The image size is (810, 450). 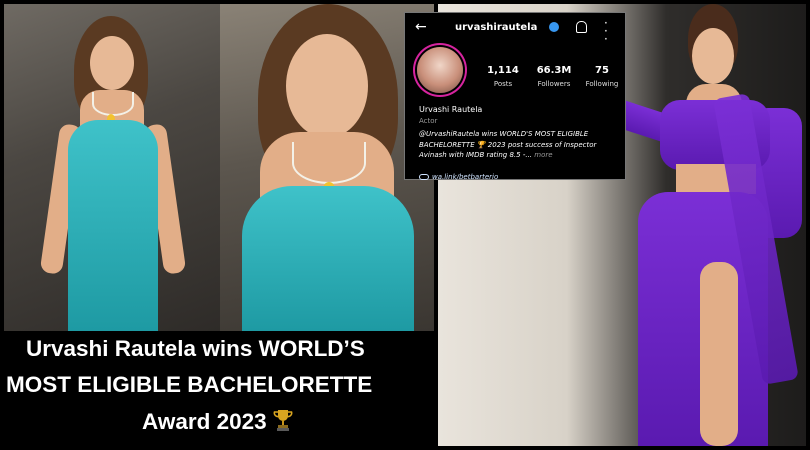 What do you see at coordinates (554, 70) in the screenshot?
I see `followers-count: 66.3M` at bounding box center [554, 70].